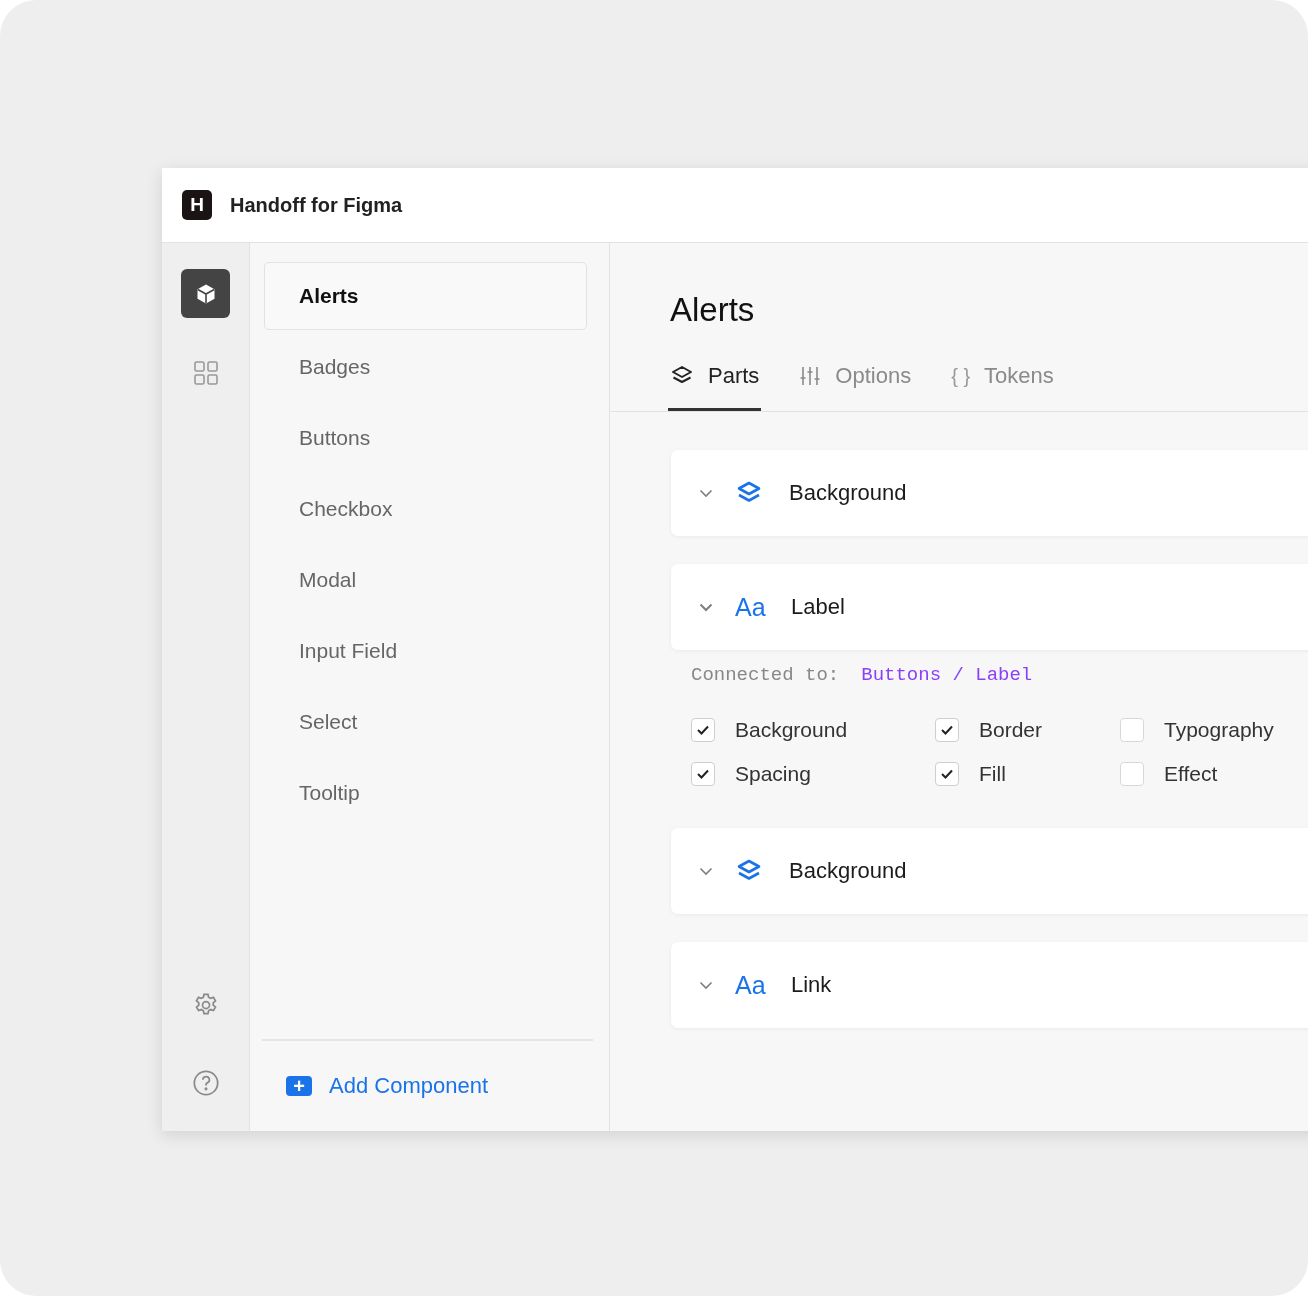 The width and height of the screenshot is (1308, 1296). Describe the element at coordinates (810, 376) in the screenshot. I see `sliders-icon` at that location.